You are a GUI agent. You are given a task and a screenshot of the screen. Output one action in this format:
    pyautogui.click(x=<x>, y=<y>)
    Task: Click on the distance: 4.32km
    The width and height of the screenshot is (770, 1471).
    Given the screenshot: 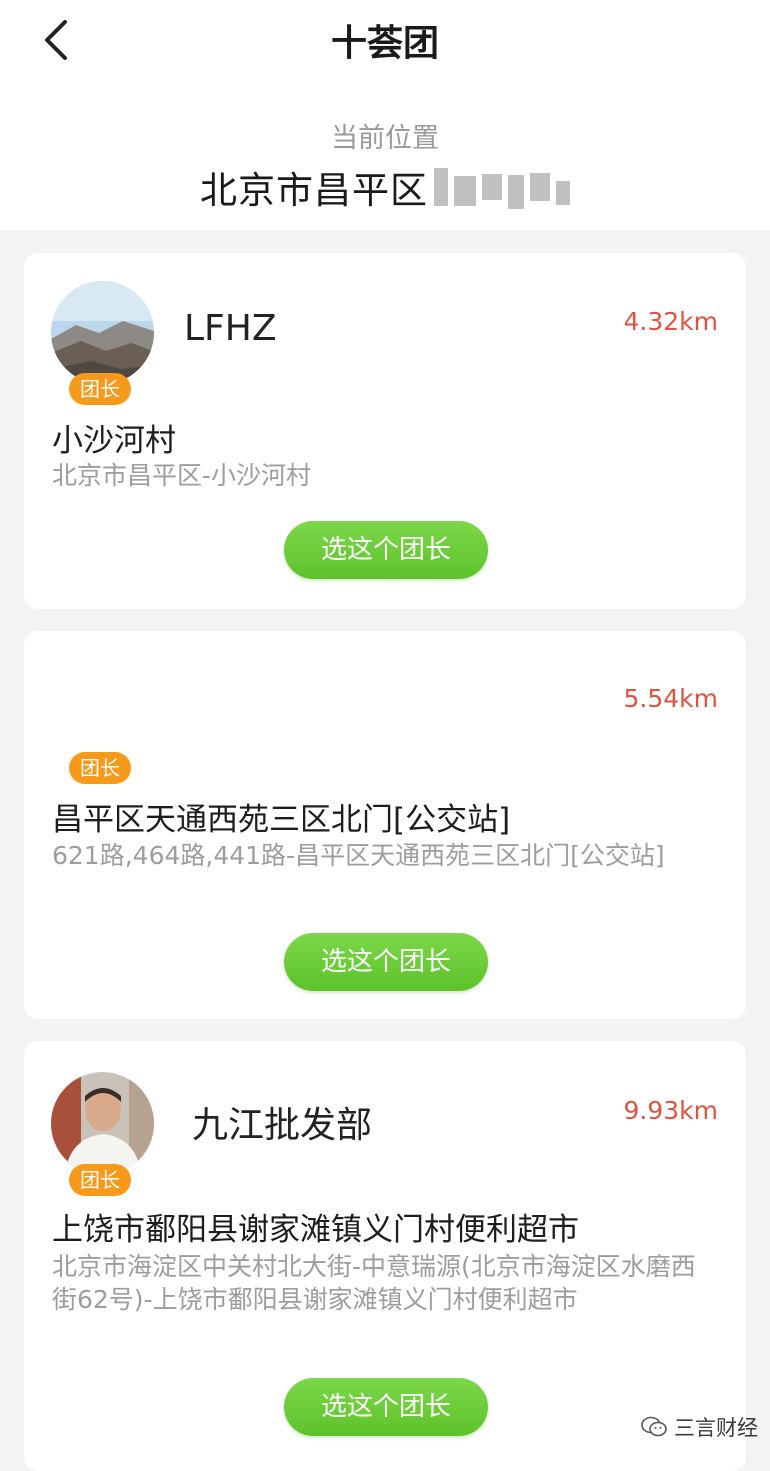 What is the action you would take?
    pyautogui.click(x=671, y=321)
    